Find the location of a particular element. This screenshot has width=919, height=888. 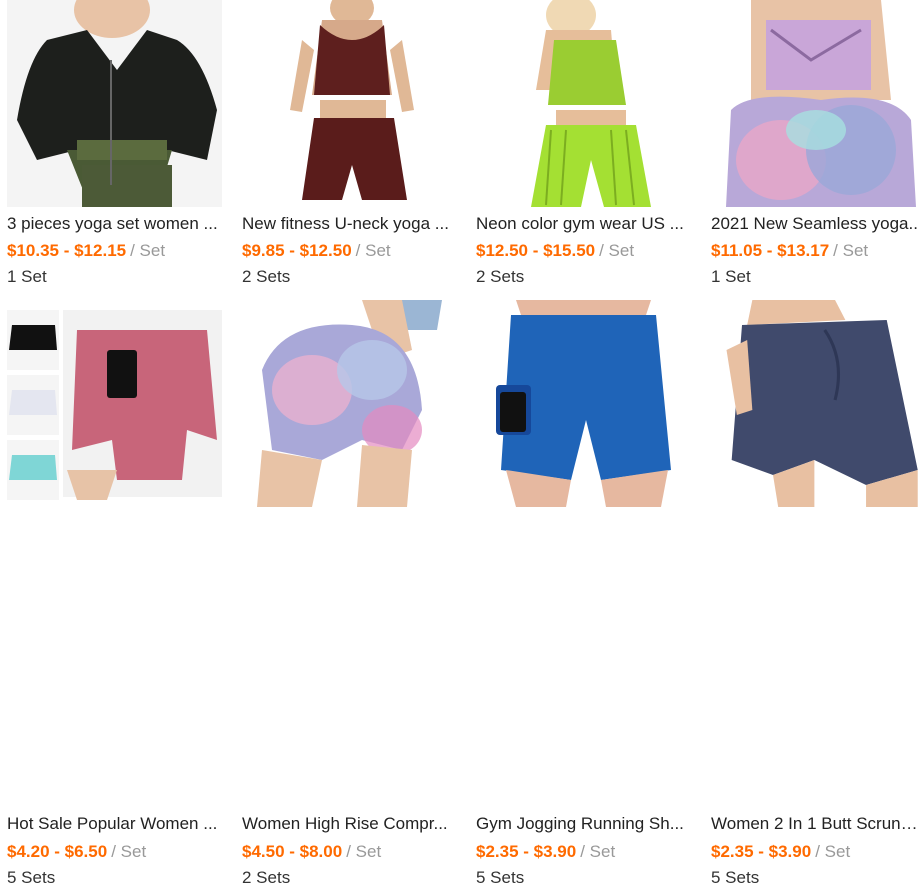

product-image-neon-gym-wear is located at coordinates (583, 103).